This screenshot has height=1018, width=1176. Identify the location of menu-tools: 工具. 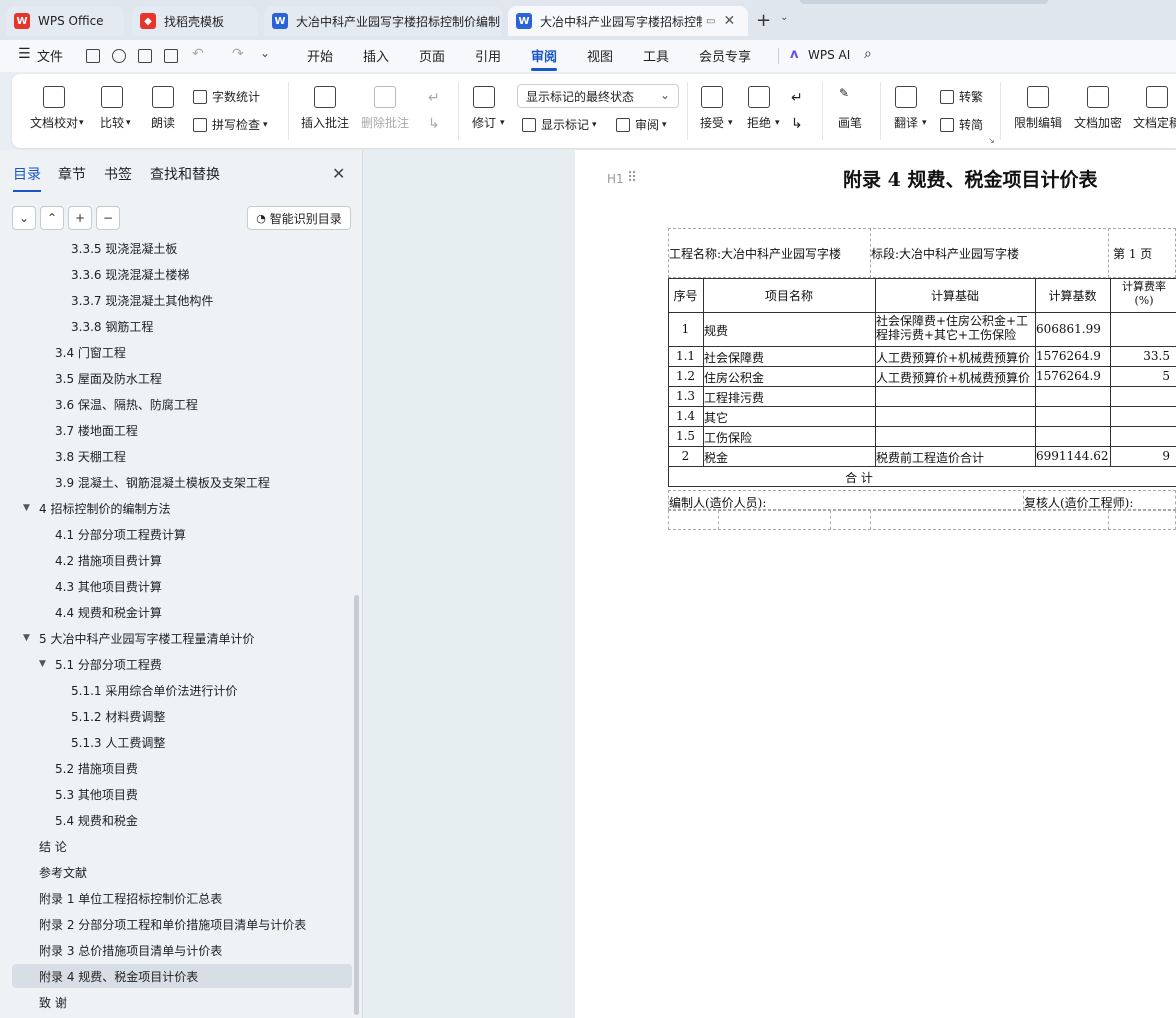
(656, 55).